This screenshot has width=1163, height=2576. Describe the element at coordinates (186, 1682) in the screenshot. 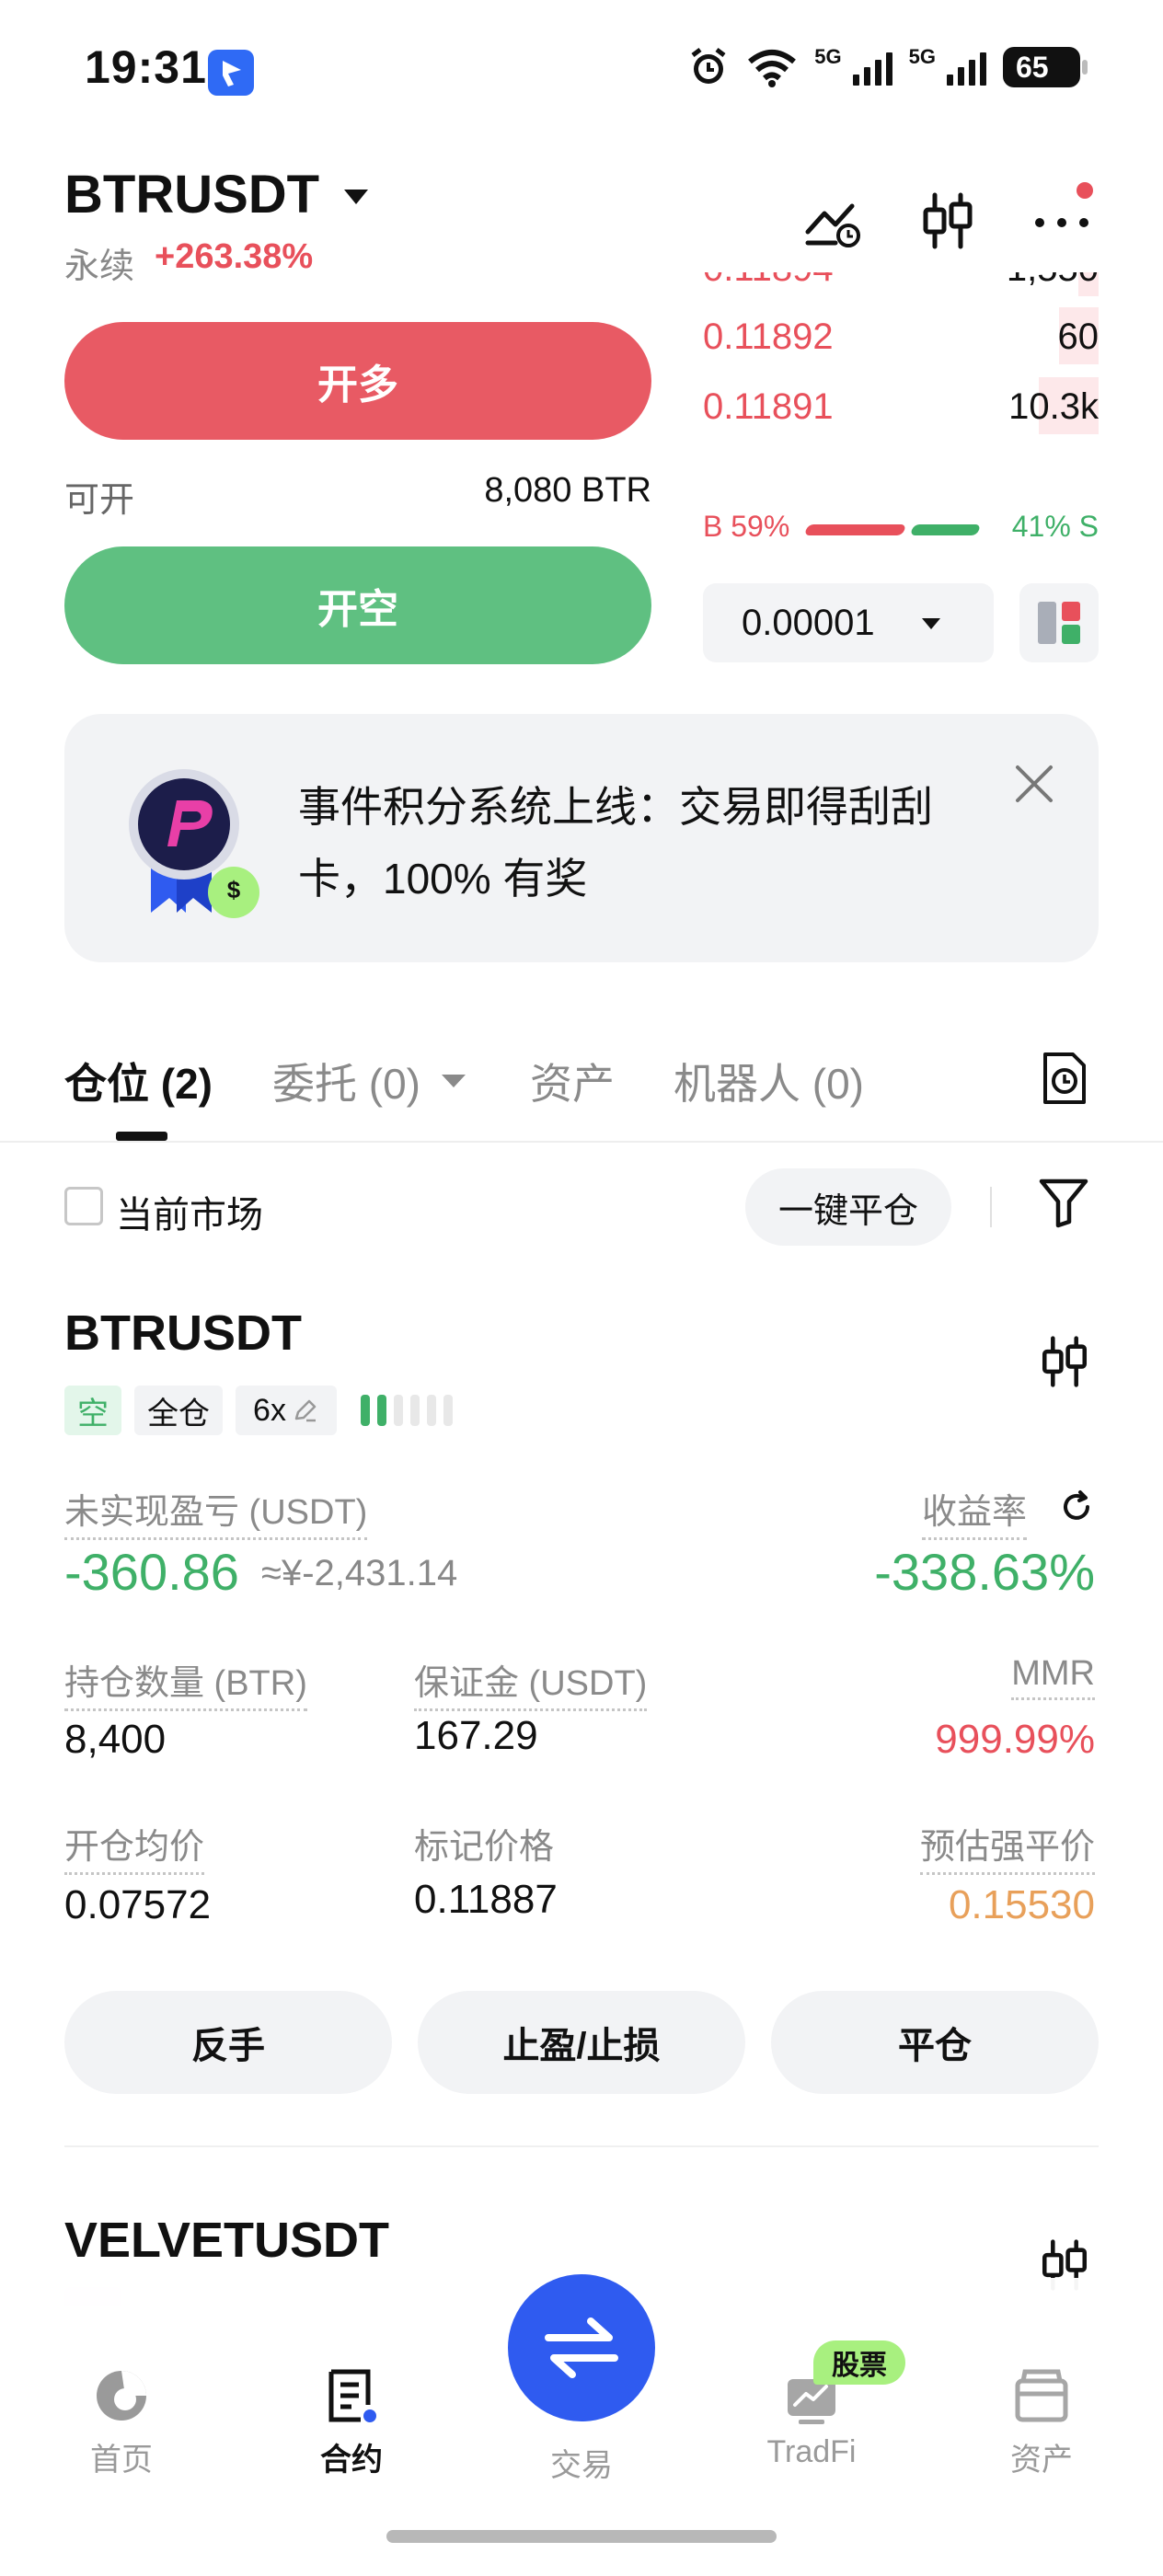

I see `size-label: 持仓数量 (BTR)` at that location.